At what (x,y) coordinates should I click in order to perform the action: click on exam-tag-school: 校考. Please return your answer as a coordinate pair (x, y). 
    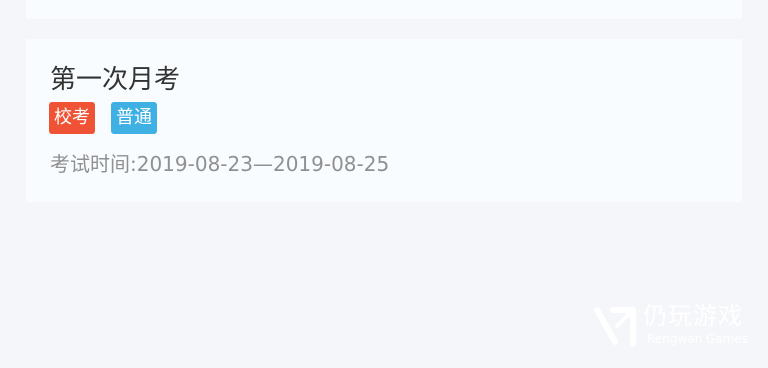
    Looking at the image, I should click on (72, 118).